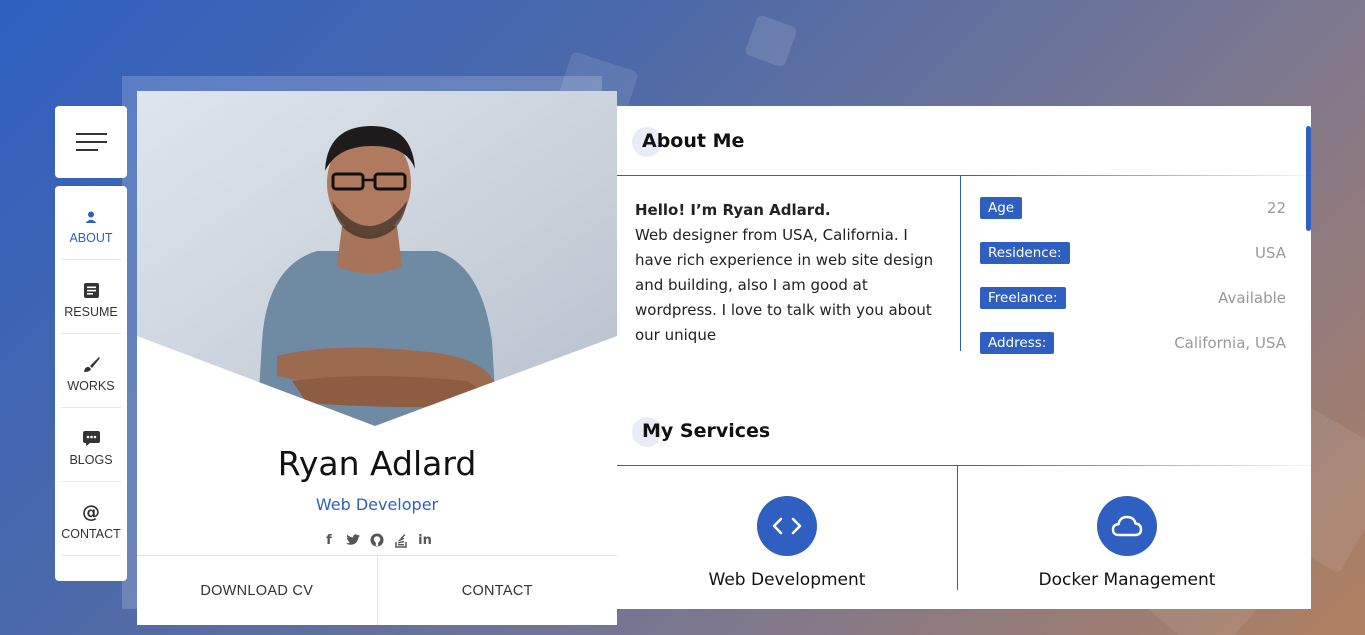 This screenshot has width=1365, height=635. I want to click on profile-actions: DOWNLOAD CV CONTACT, so click(377, 590).